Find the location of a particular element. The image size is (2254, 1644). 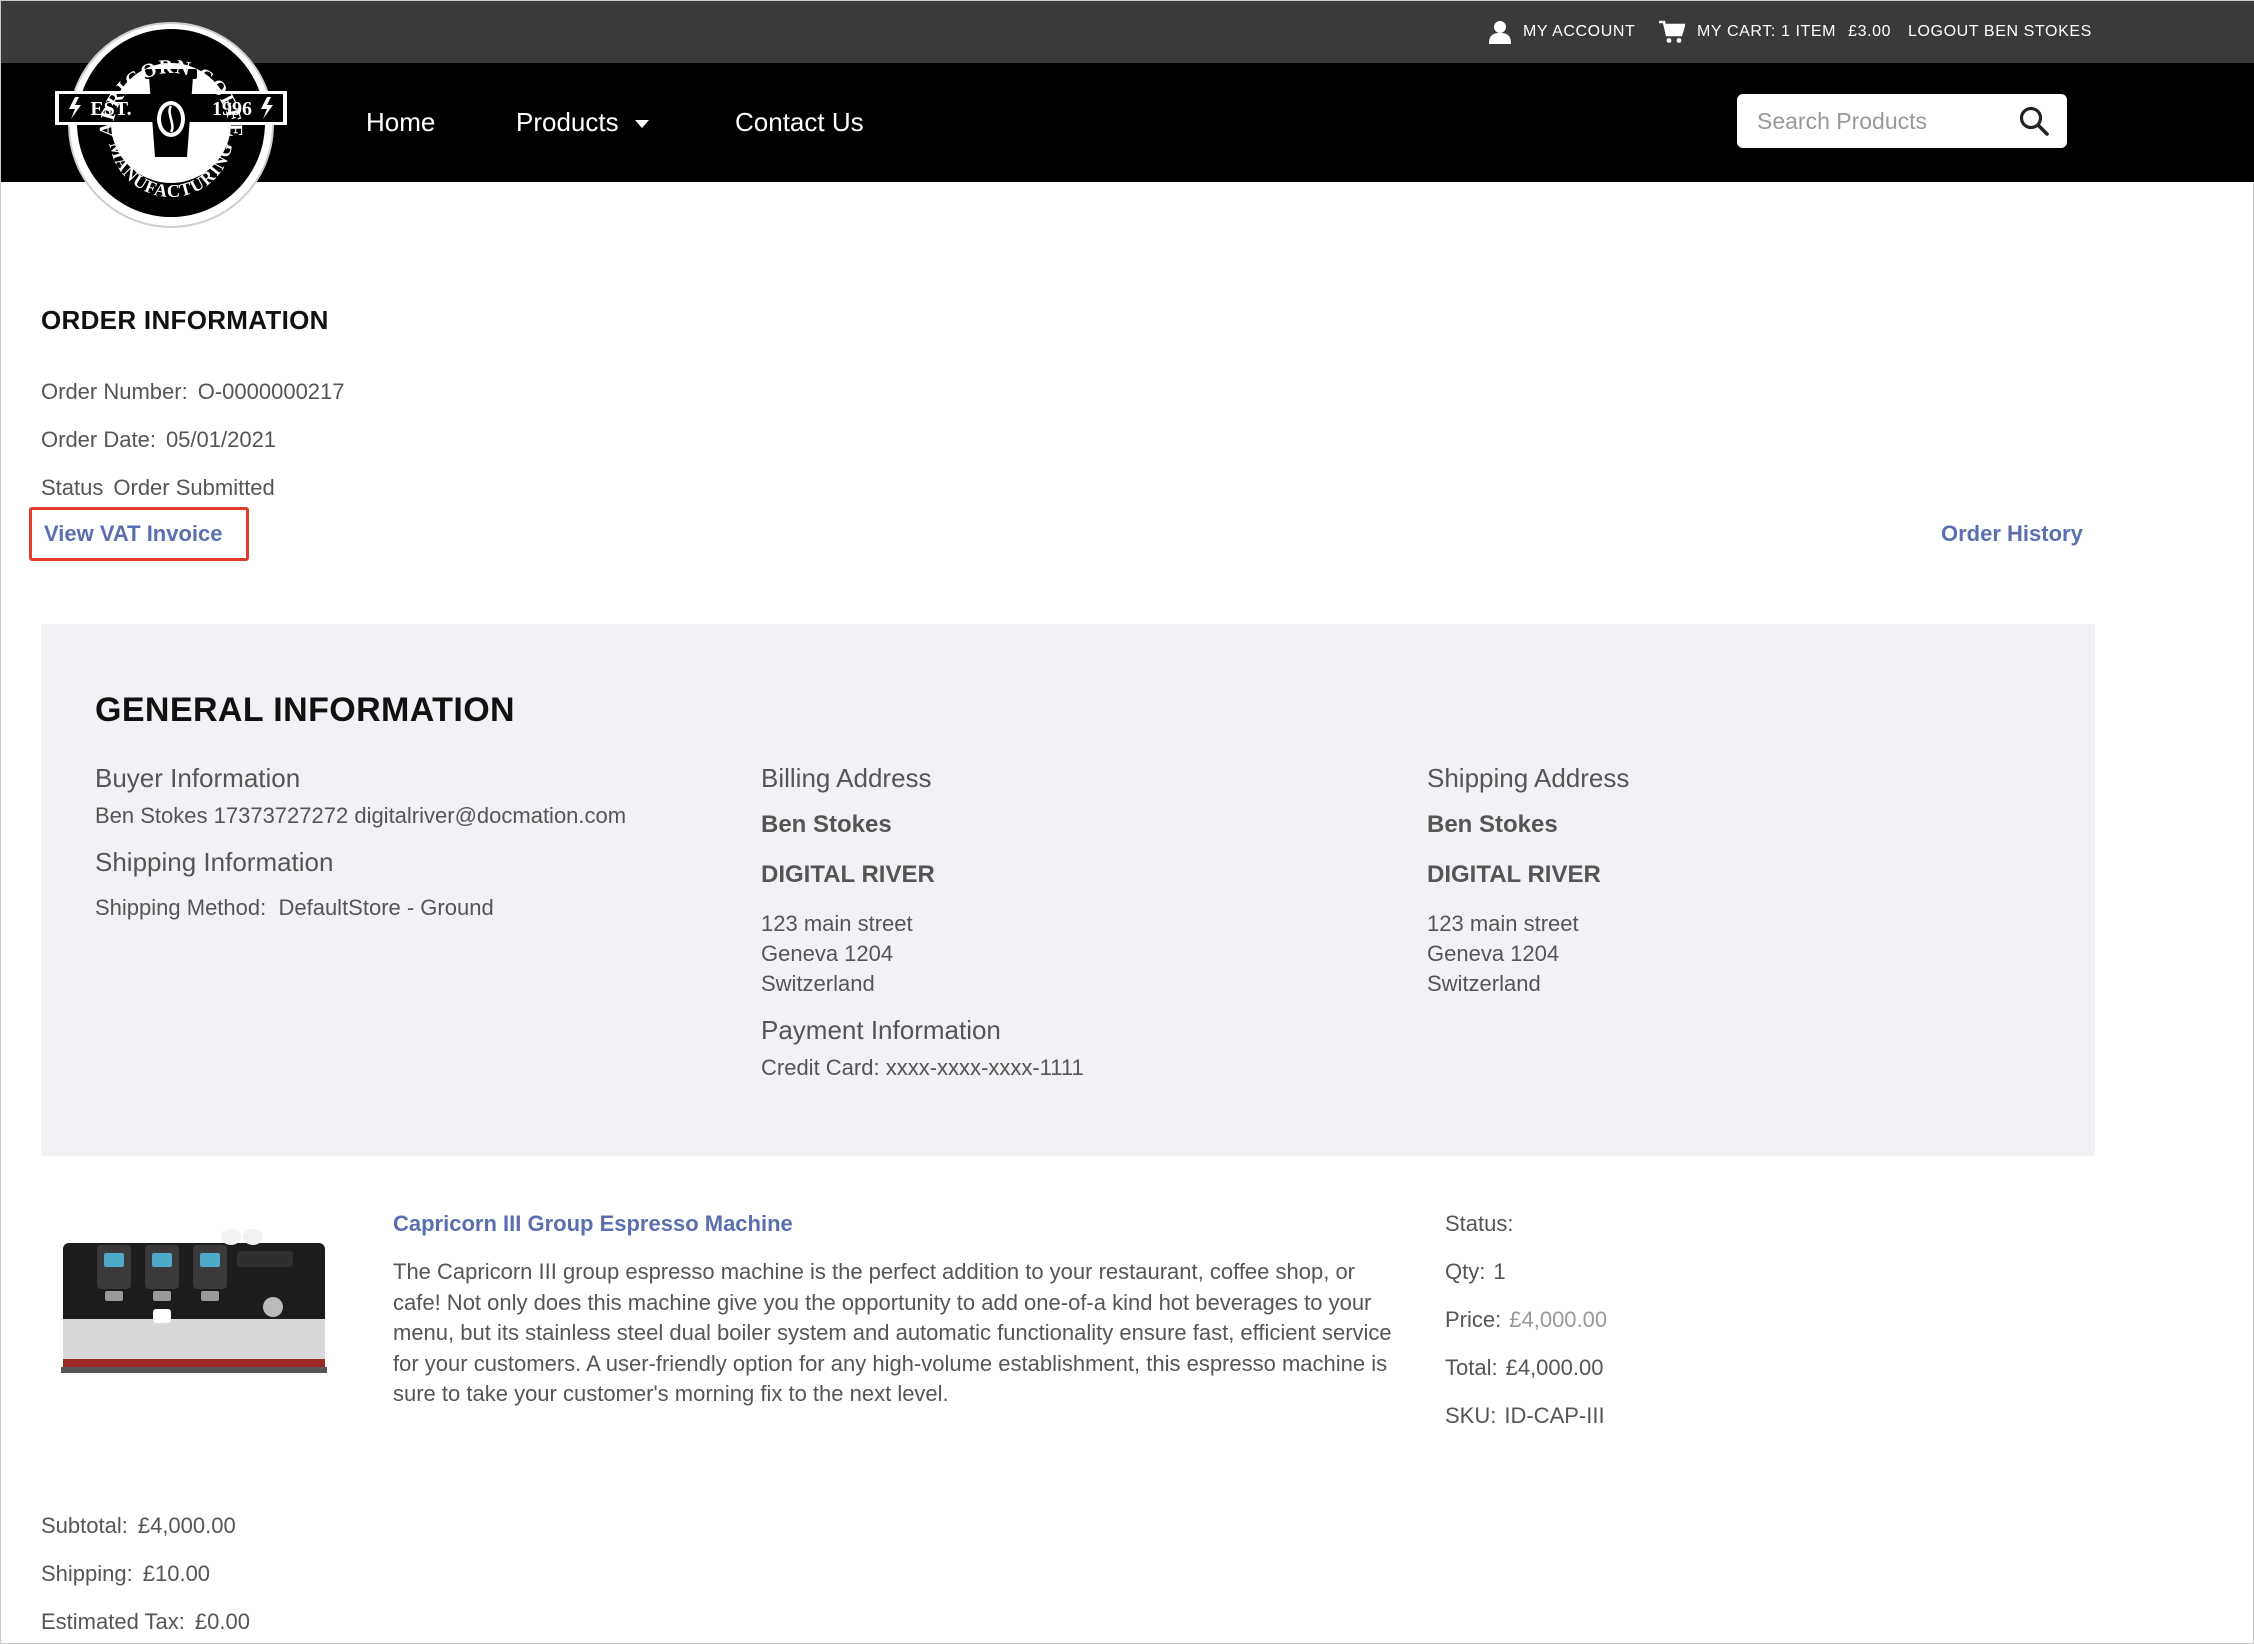

subtotal-value: £4,000.00 is located at coordinates (186, 1525).